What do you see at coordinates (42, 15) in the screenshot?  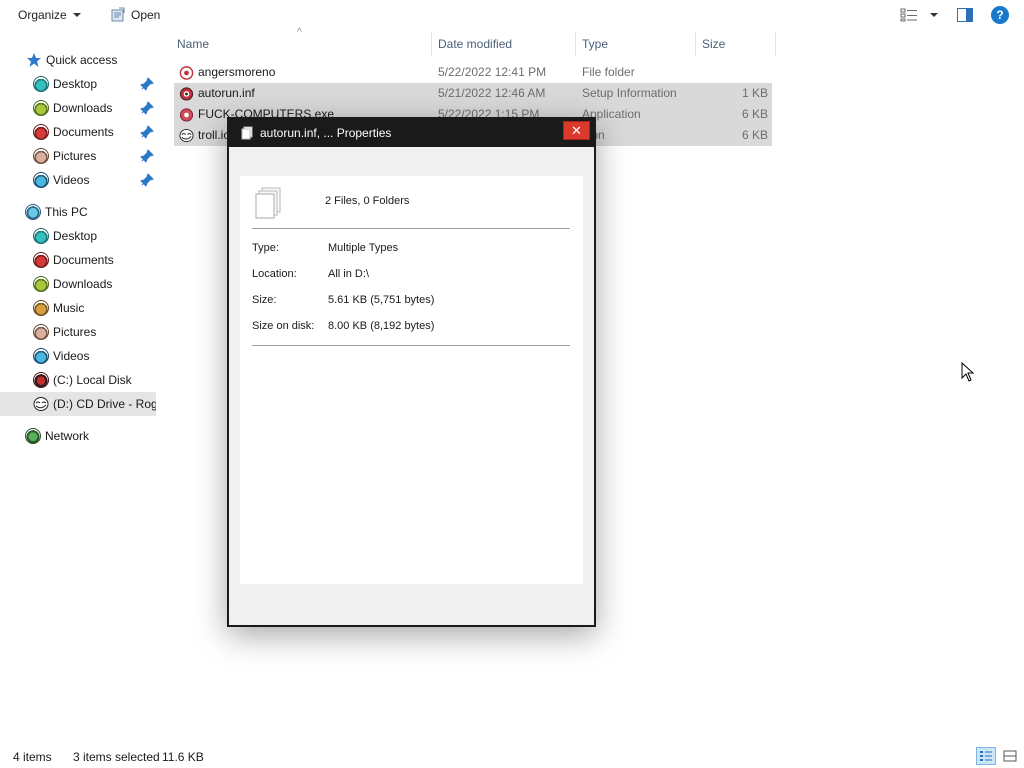 I see `organize-label: Organize` at bounding box center [42, 15].